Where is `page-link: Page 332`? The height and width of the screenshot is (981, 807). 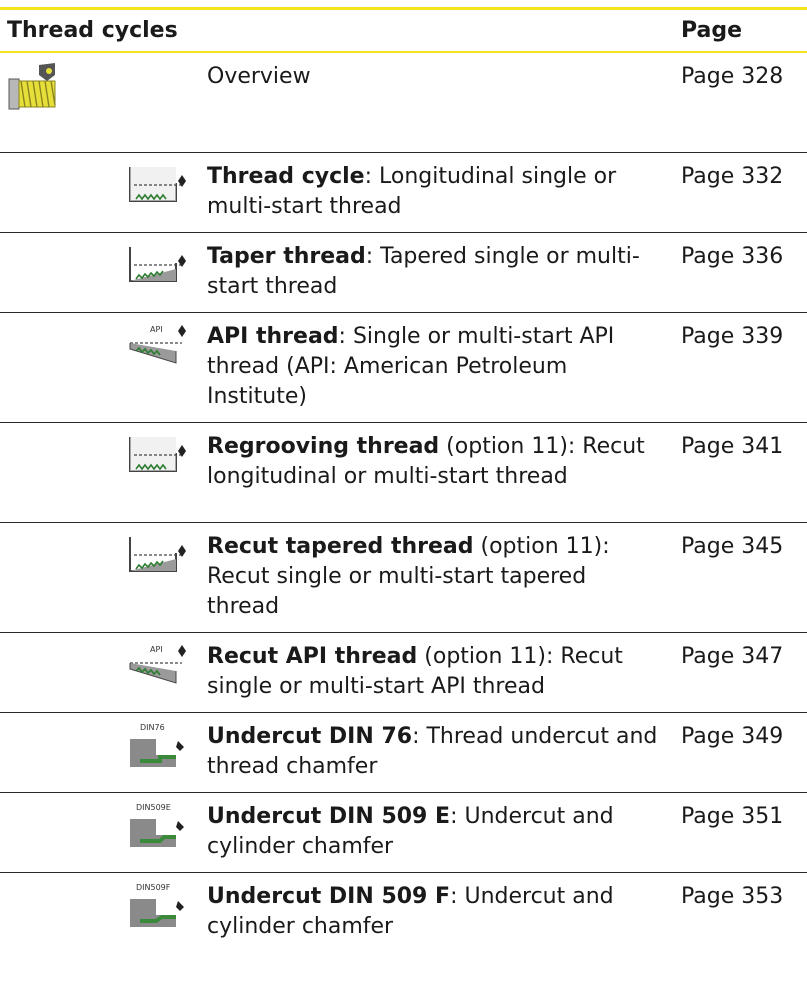 page-link: Page 332 is located at coordinates (740, 192).